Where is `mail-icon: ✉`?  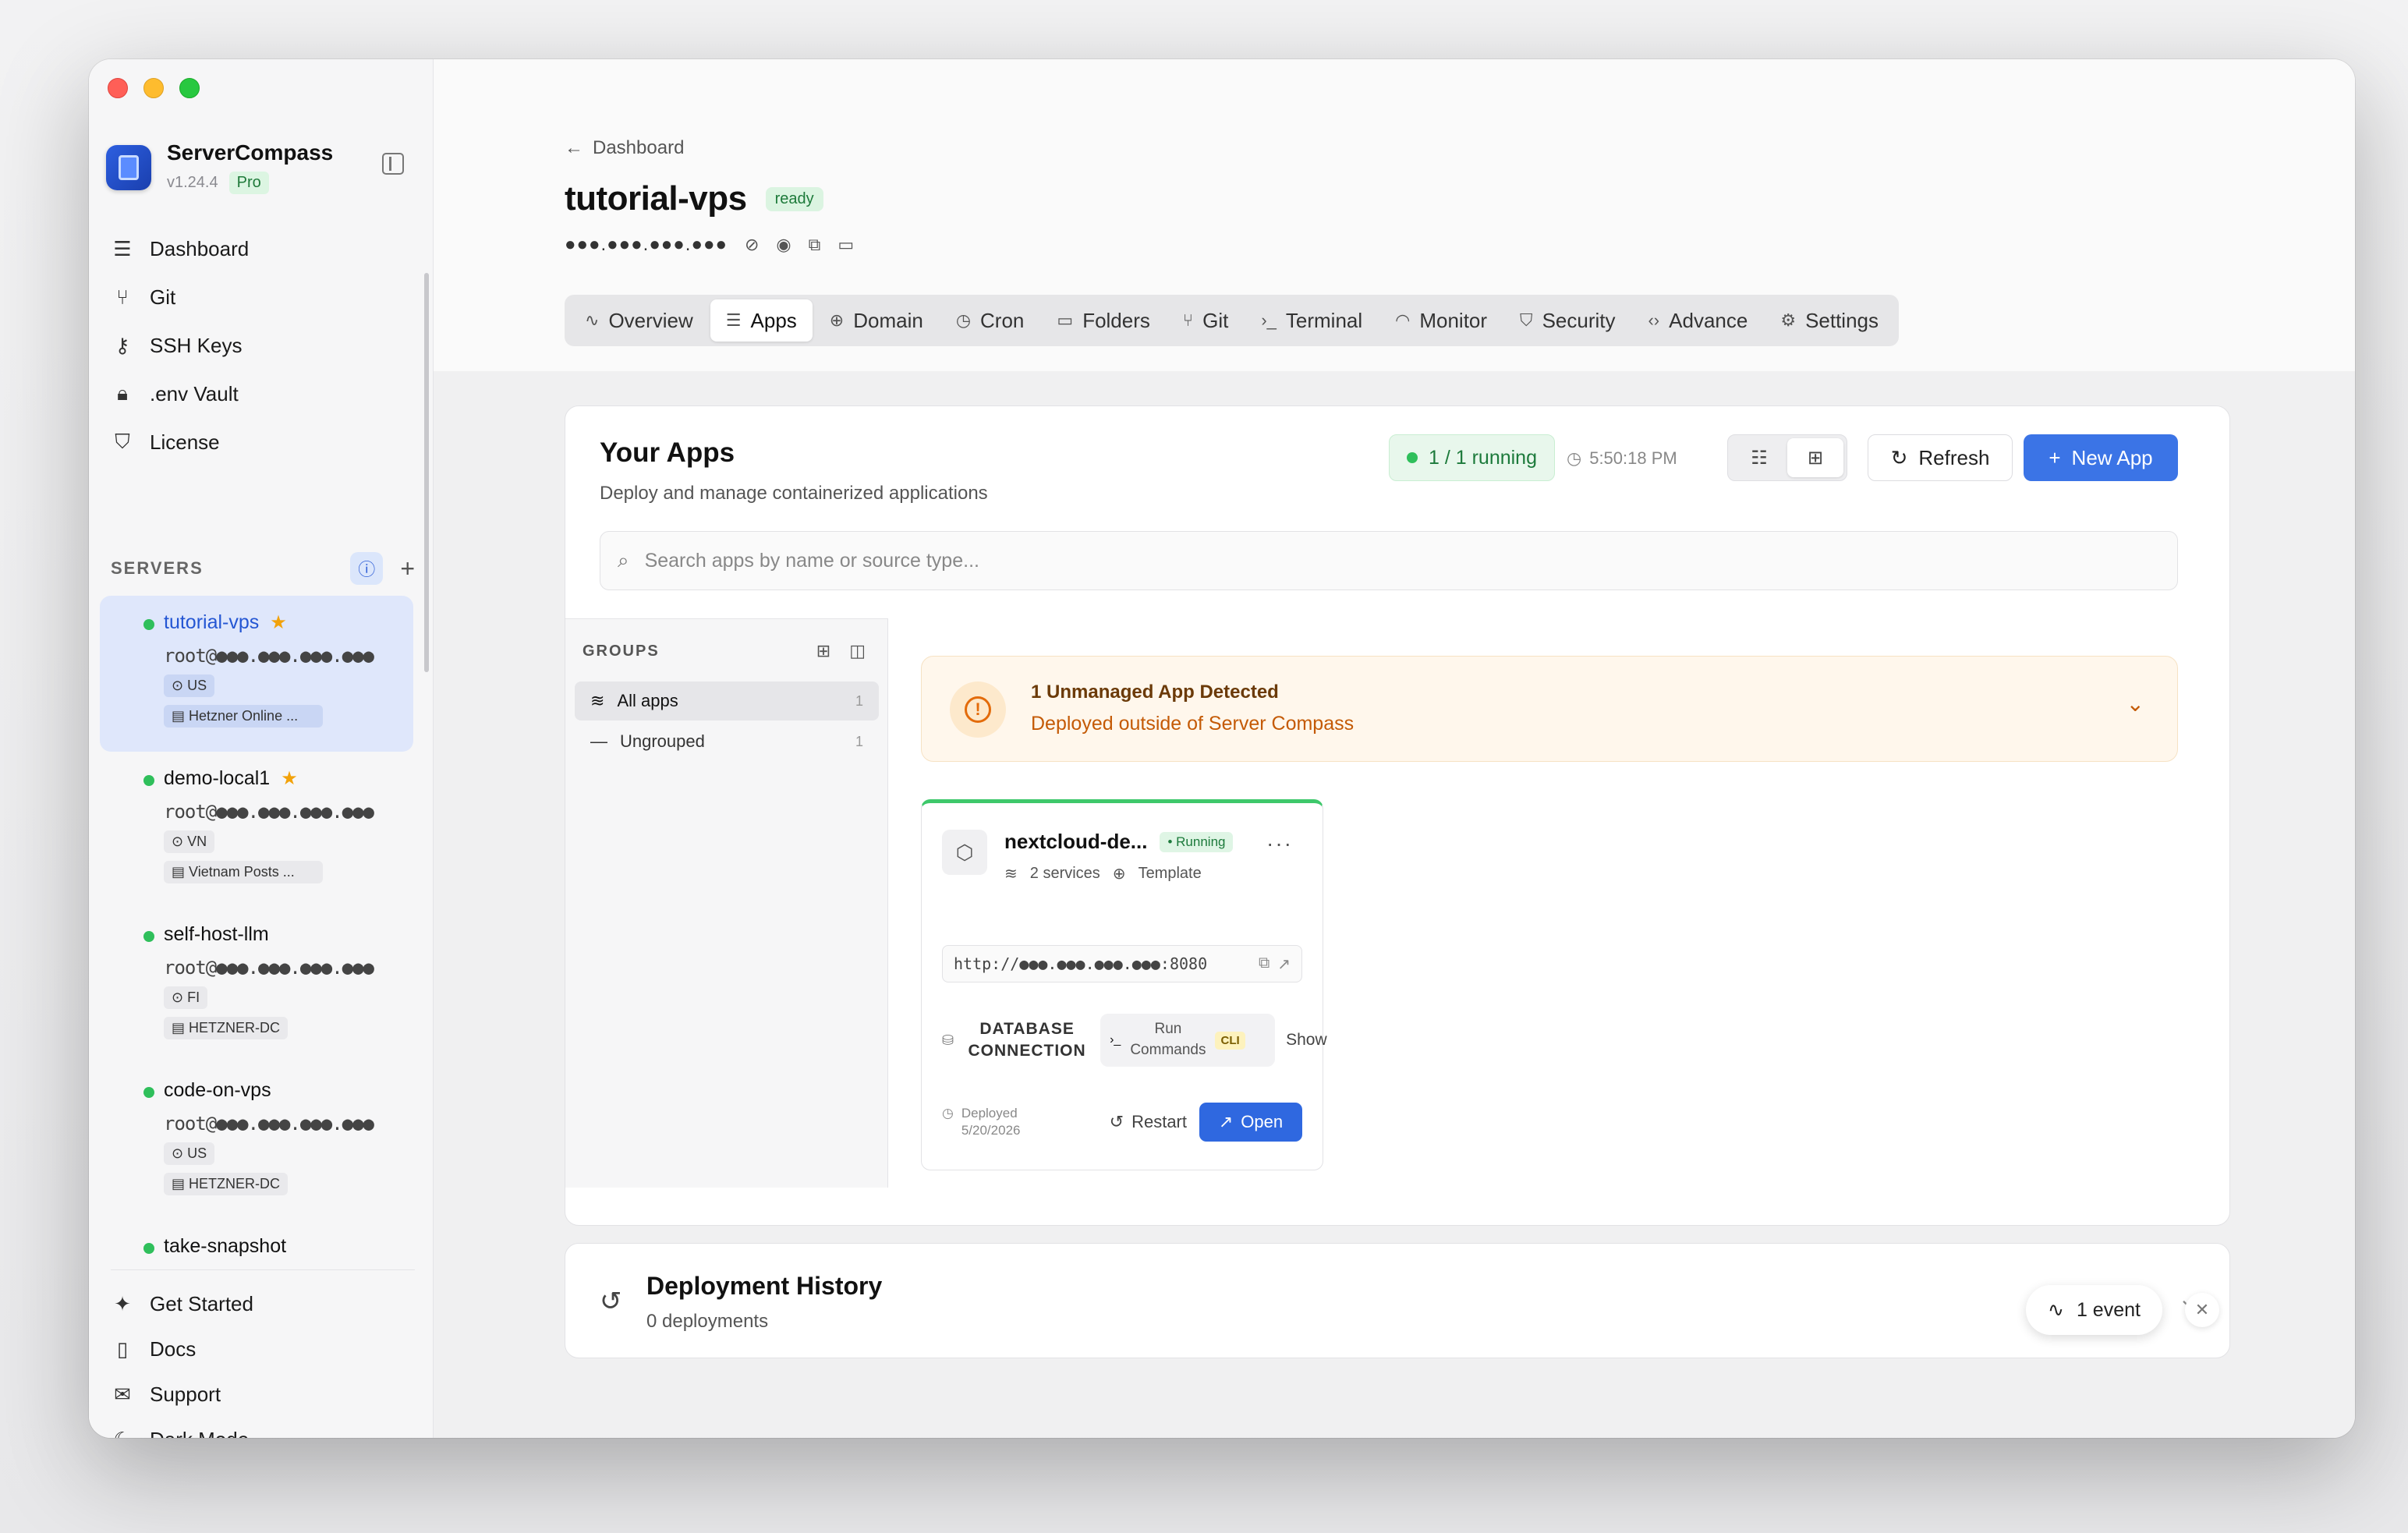
mail-icon: ✉ is located at coordinates (122, 1394).